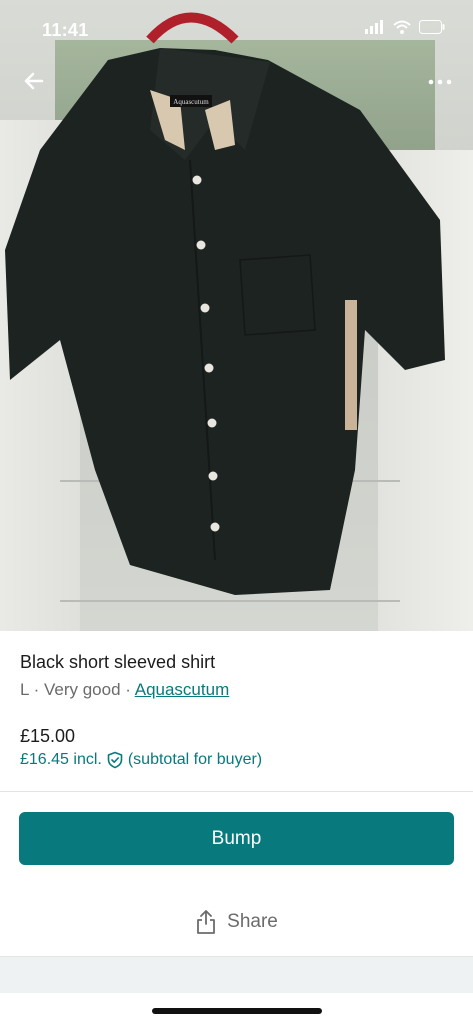 The height and width of the screenshot is (1024, 473). I want to click on status-time: 11:41, so click(65, 30).